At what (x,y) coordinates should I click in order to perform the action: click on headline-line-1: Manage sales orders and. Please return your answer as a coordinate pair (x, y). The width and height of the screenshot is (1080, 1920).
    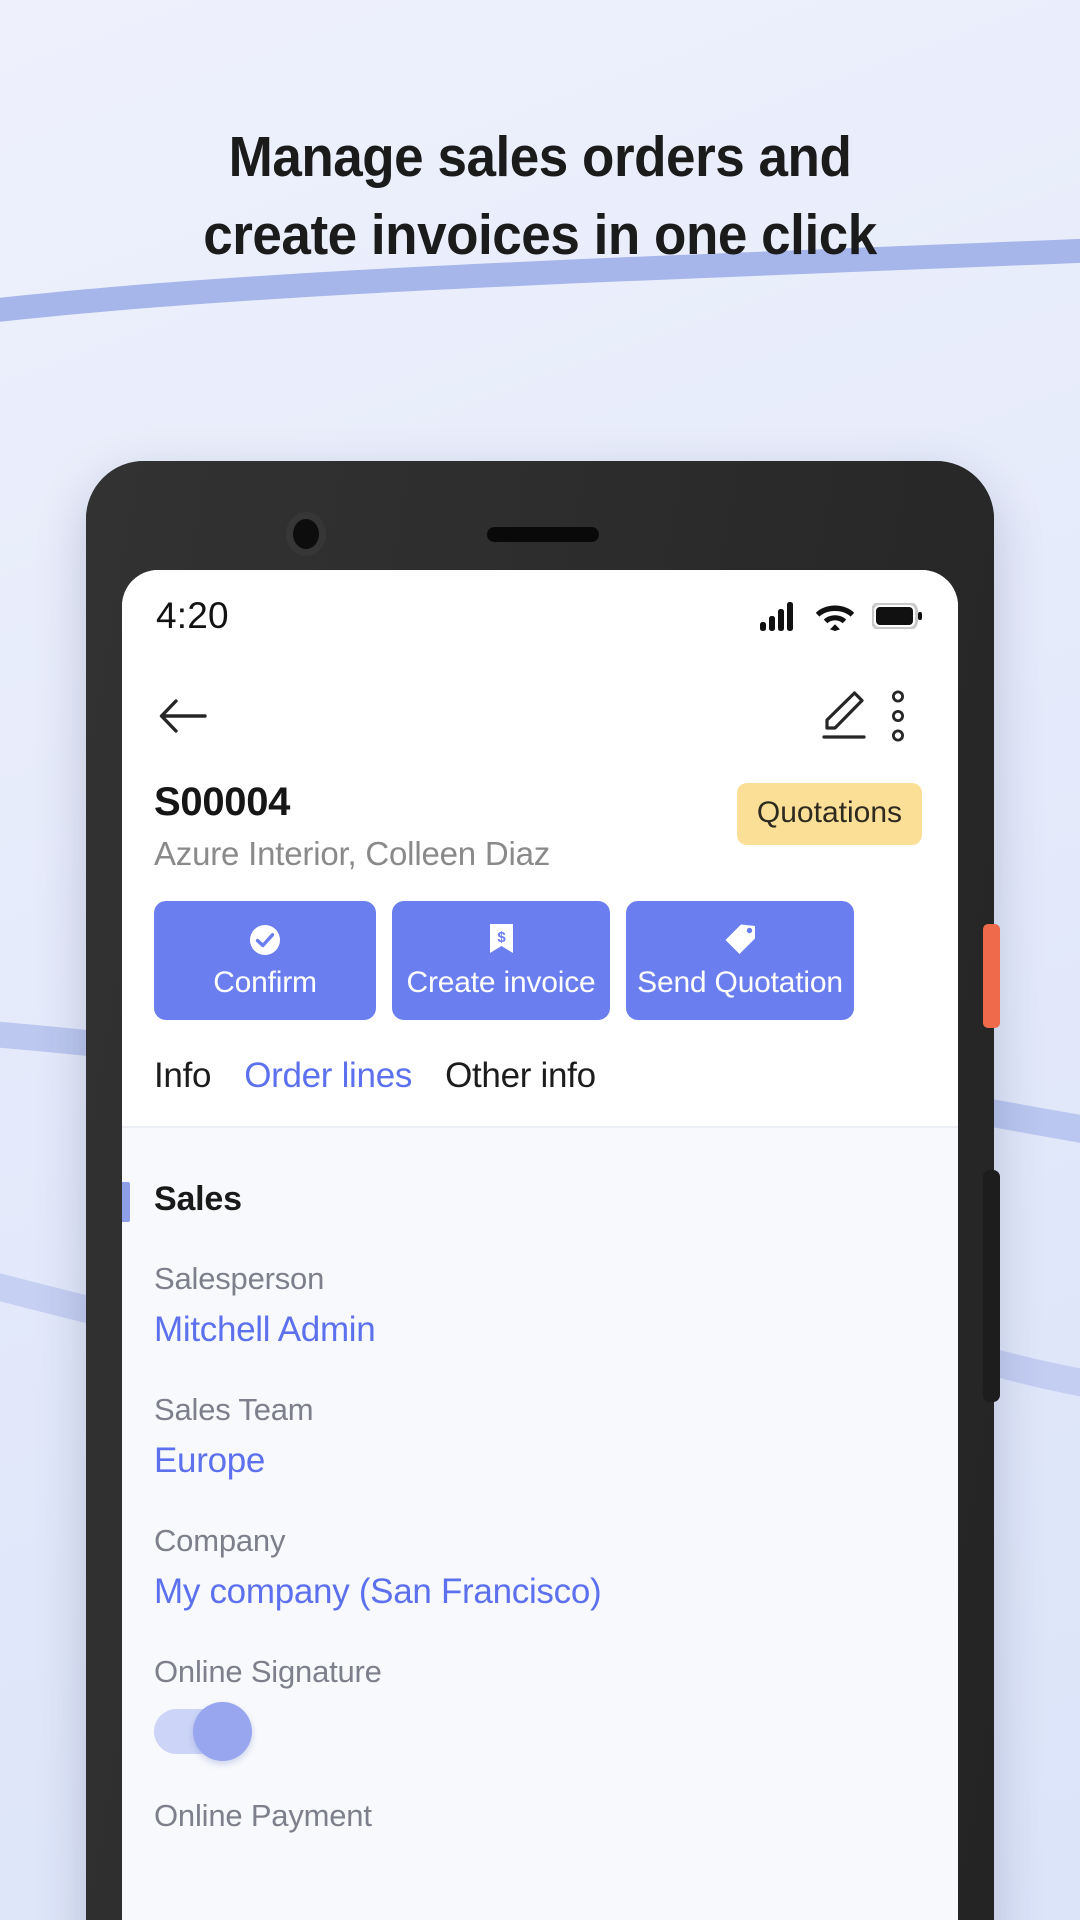
    Looking at the image, I should click on (540, 157).